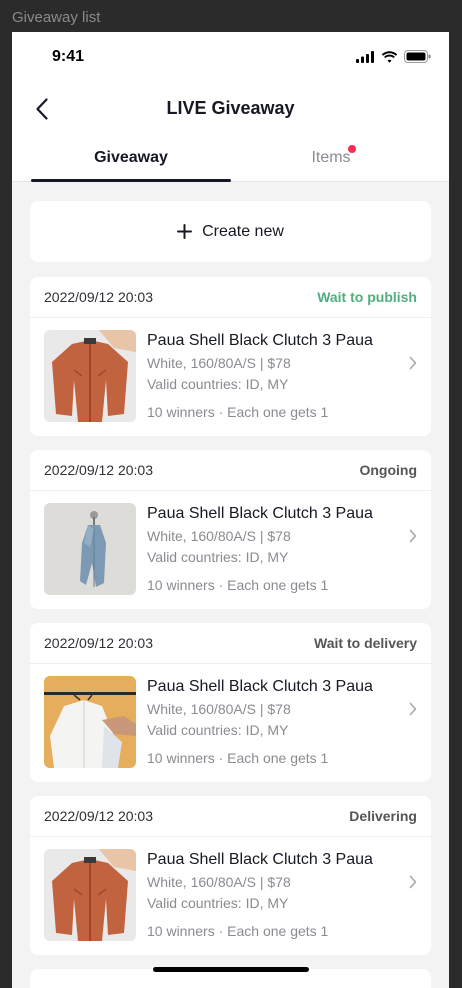 The width and height of the screenshot is (462, 988). I want to click on tab-giveaway-label: Giveaway, so click(131, 157).